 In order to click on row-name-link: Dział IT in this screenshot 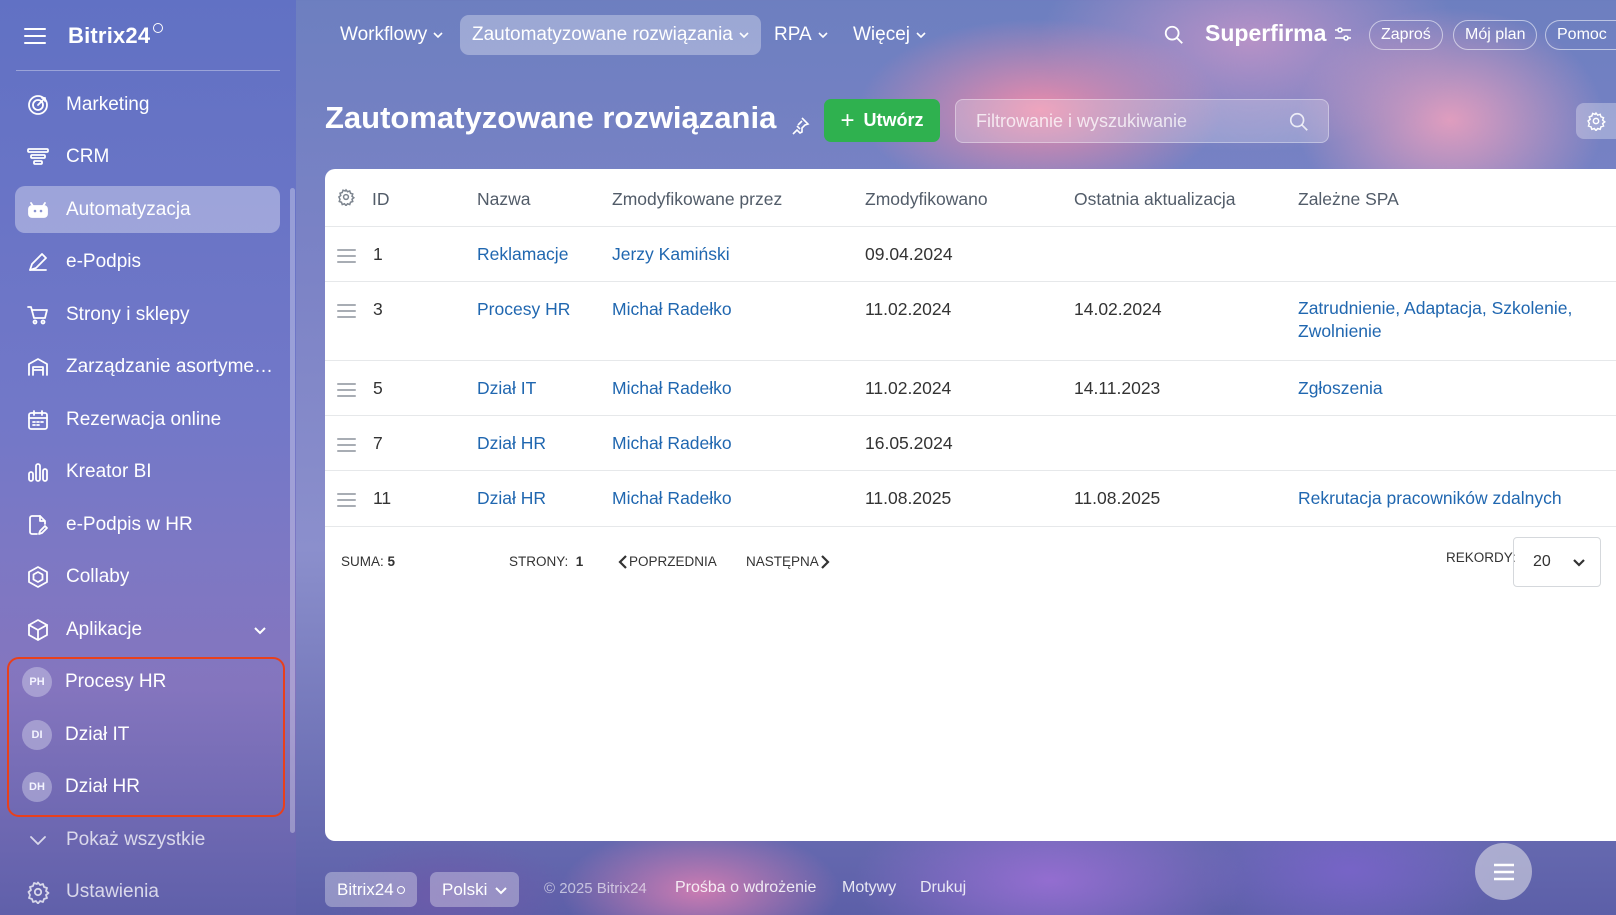, I will do `click(506, 388)`.